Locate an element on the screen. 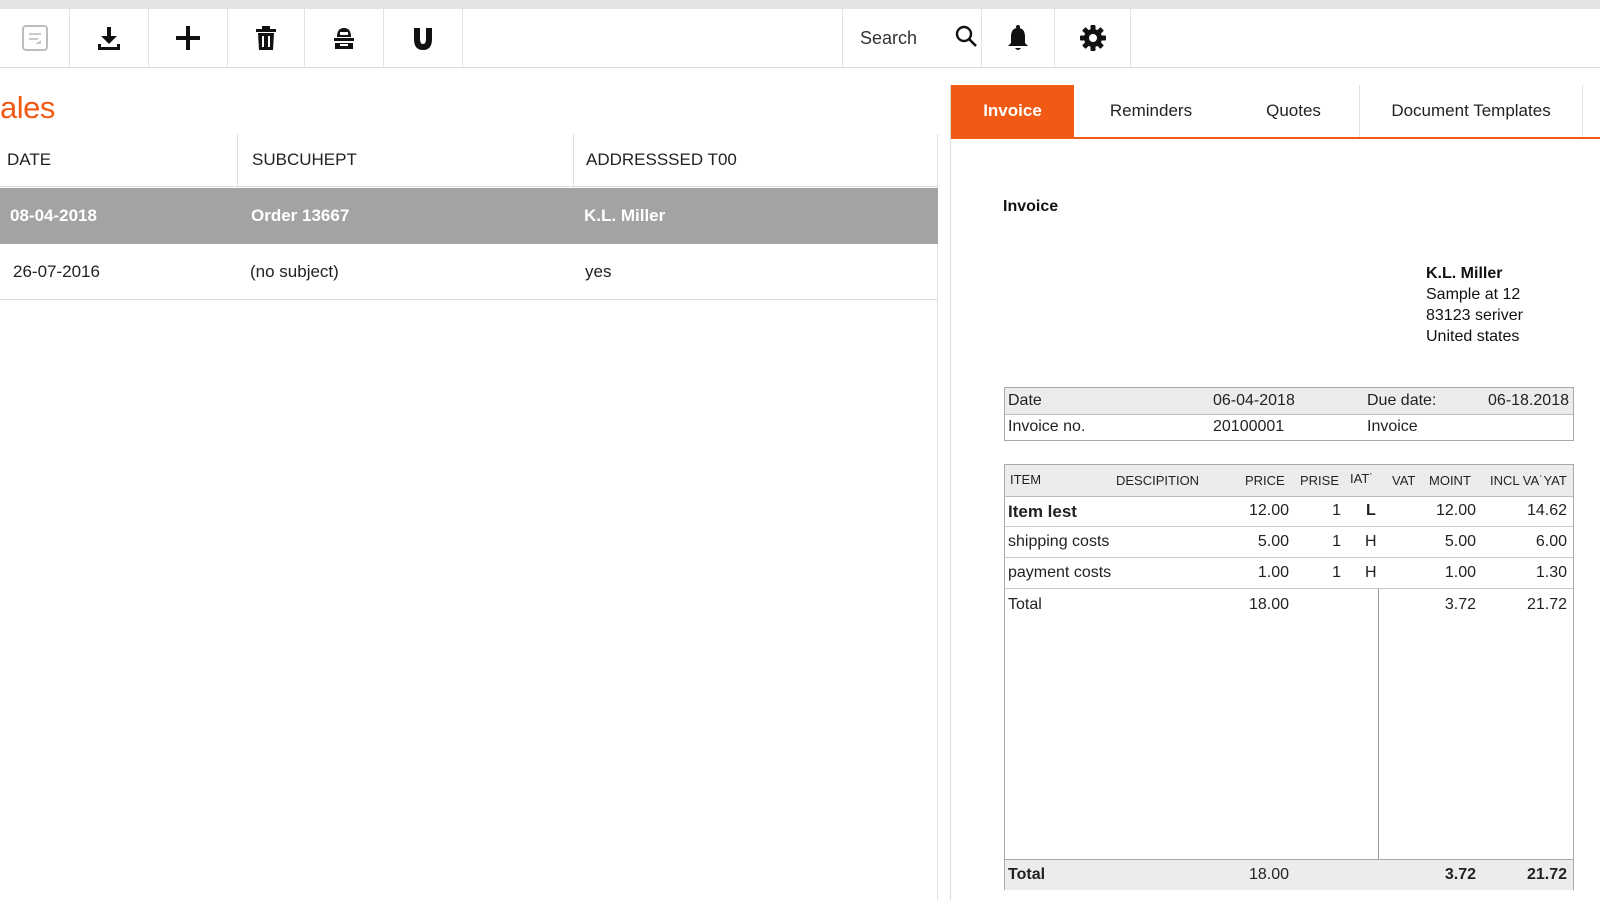  magnet-icon is located at coordinates (423, 38).